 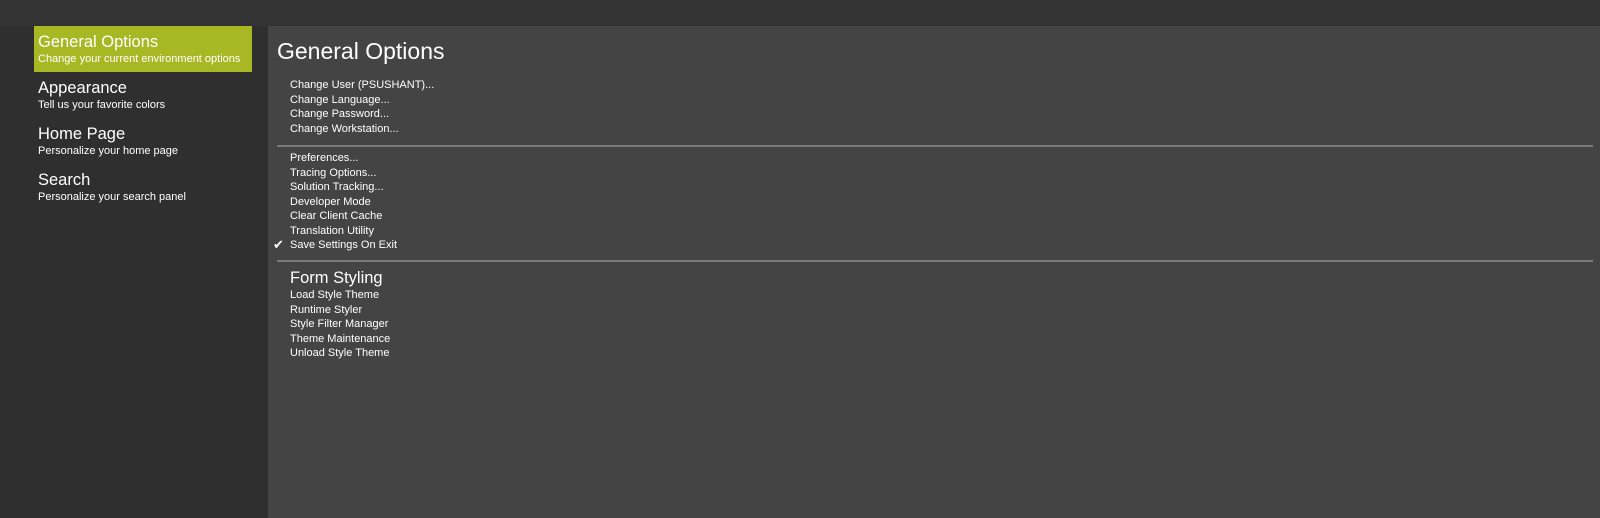 What do you see at coordinates (800, 13) in the screenshot?
I see `top-bar` at bounding box center [800, 13].